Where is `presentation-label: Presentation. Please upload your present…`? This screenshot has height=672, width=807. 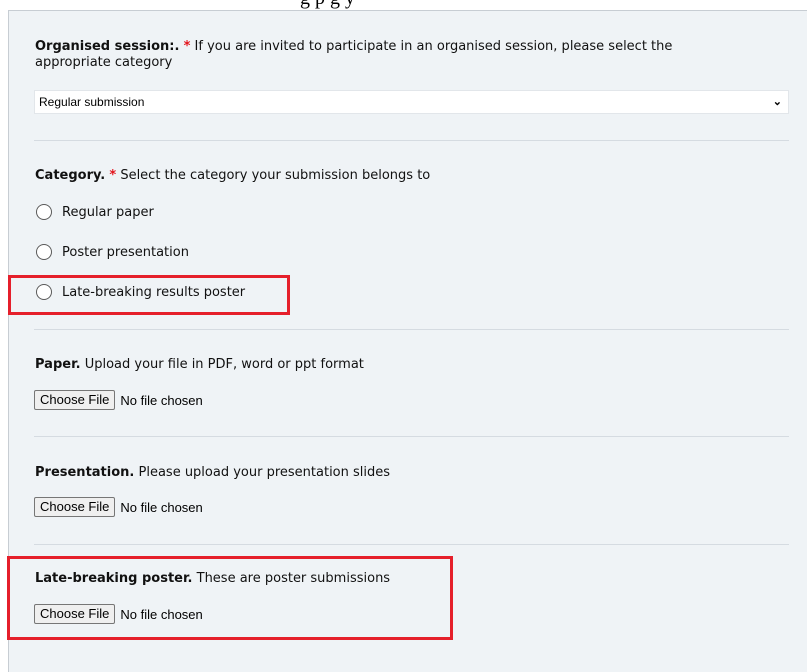 presentation-label: Presentation. Please upload your present… is located at coordinates (212, 473).